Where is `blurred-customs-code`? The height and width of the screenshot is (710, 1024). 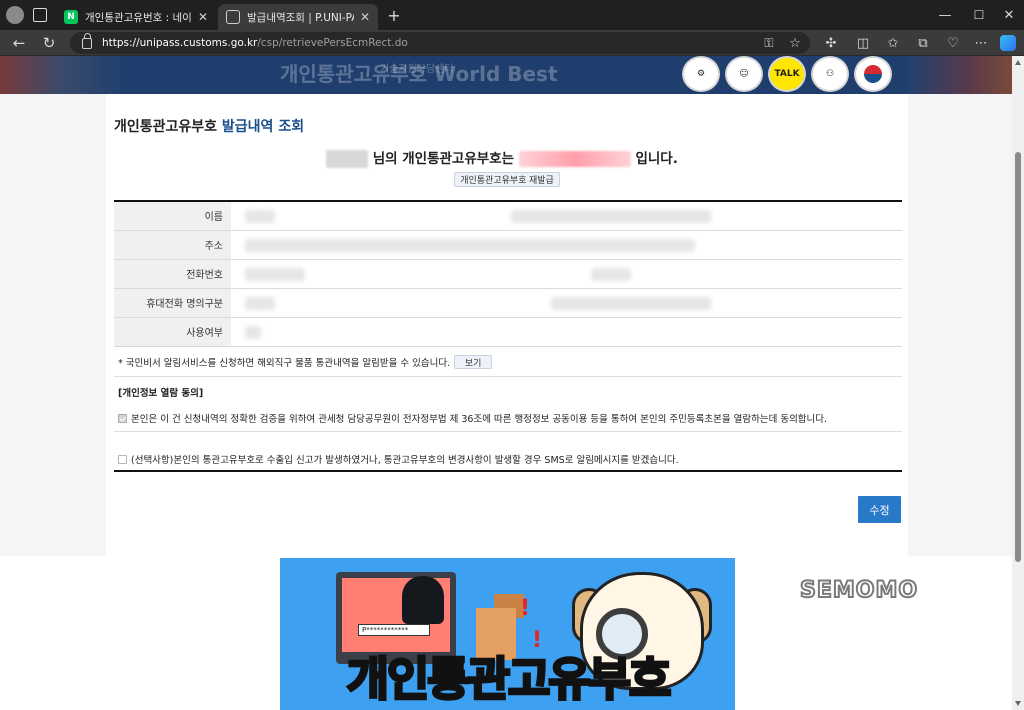 blurred-customs-code is located at coordinates (574, 159).